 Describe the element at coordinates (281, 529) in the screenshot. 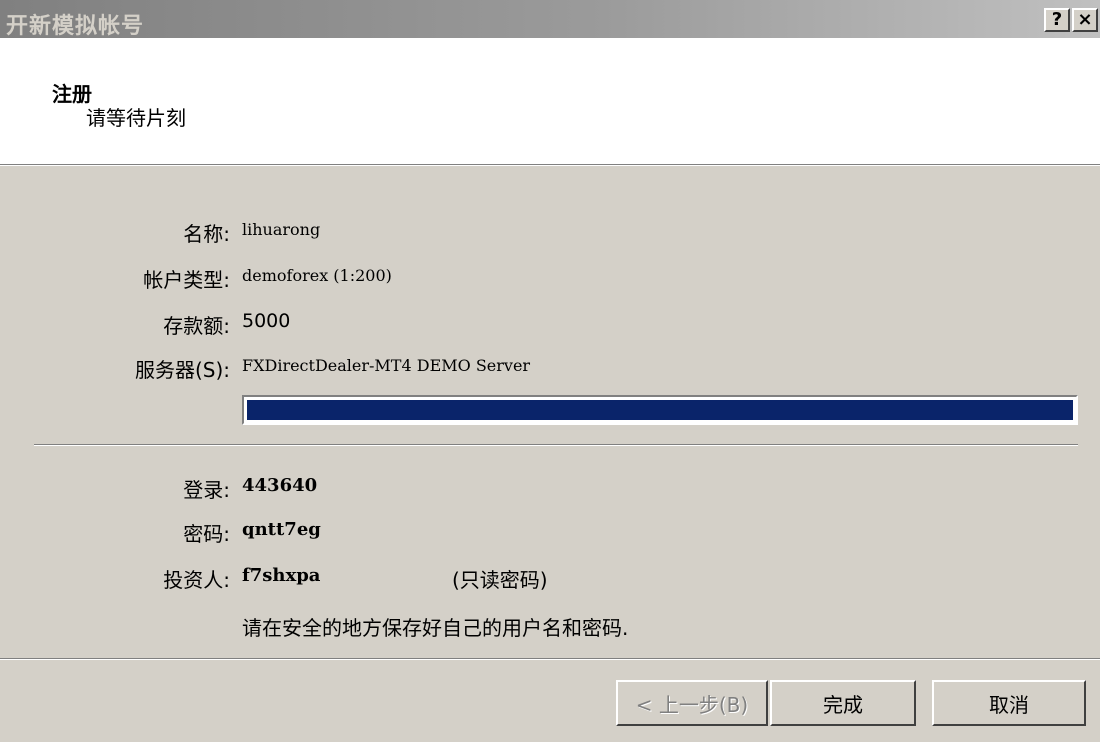

I see `password-value: qntt7eg` at that location.